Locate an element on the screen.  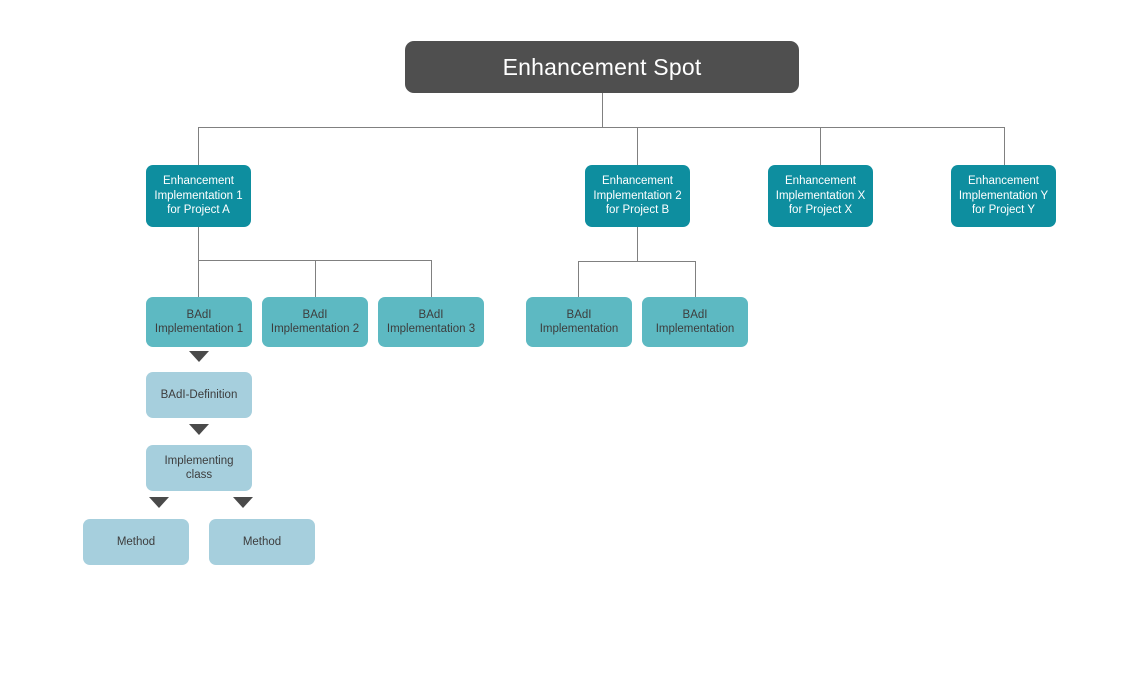
node-badi-definition: BAdI-Definition is located at coordinates (199, 395).